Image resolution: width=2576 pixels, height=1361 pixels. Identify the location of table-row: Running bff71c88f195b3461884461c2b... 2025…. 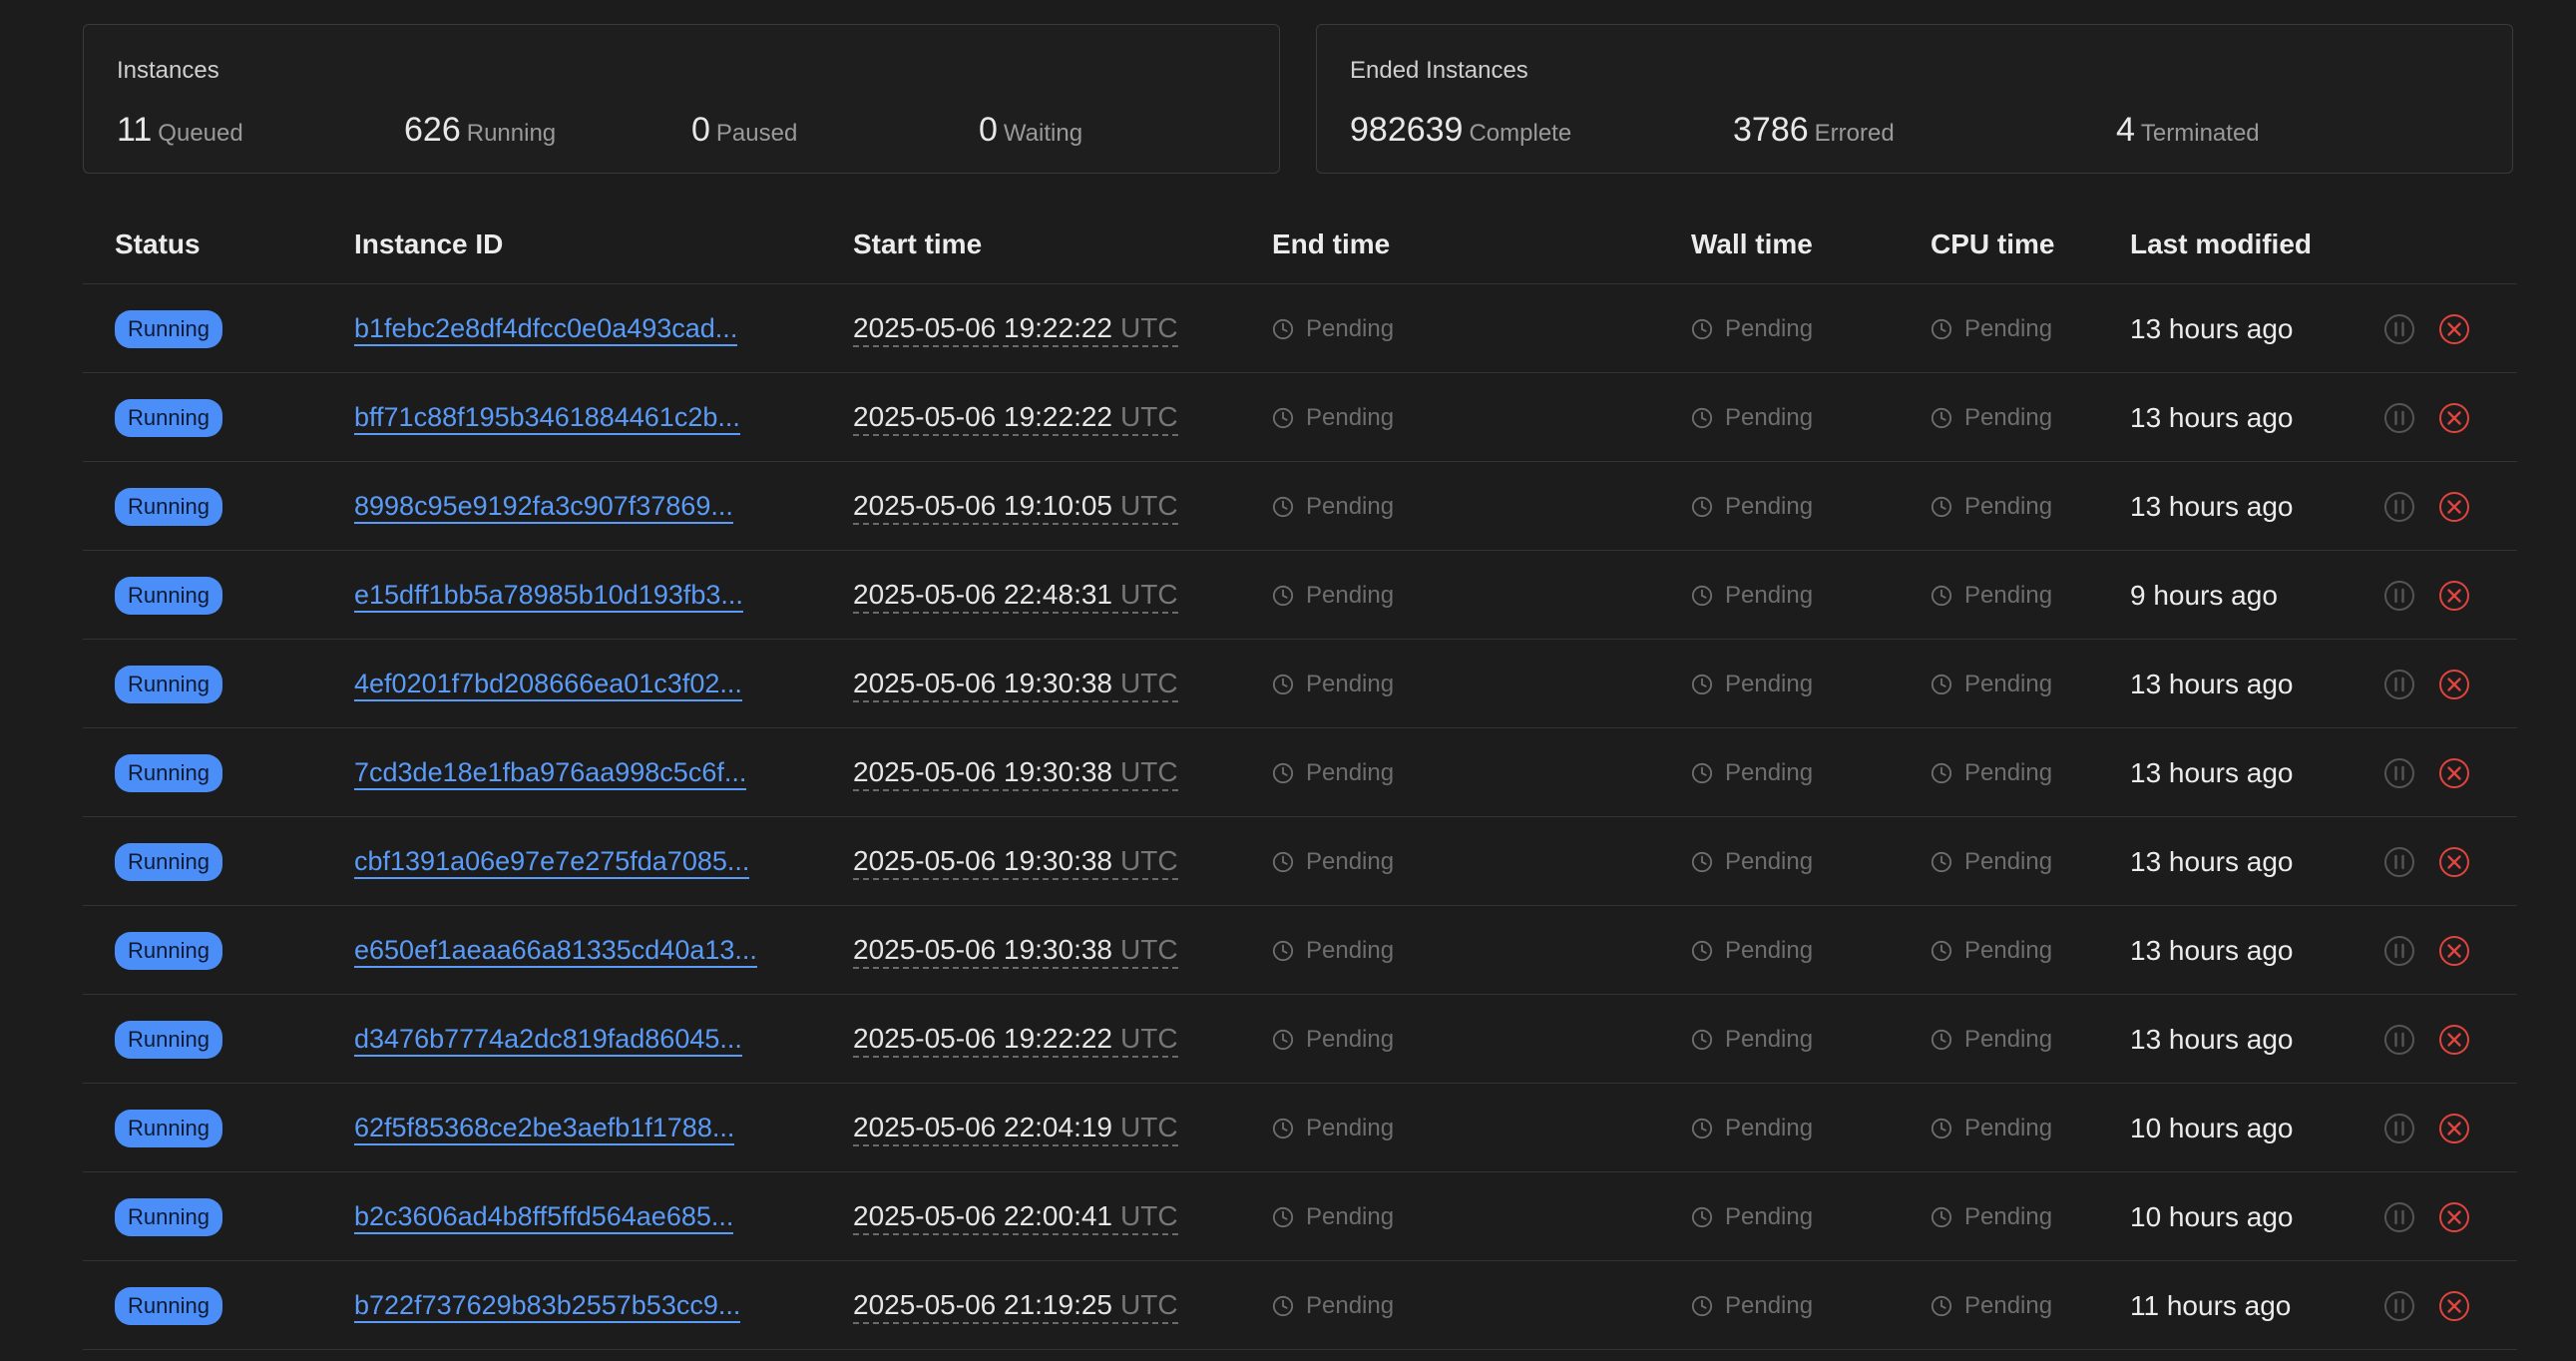
(1300, 417).